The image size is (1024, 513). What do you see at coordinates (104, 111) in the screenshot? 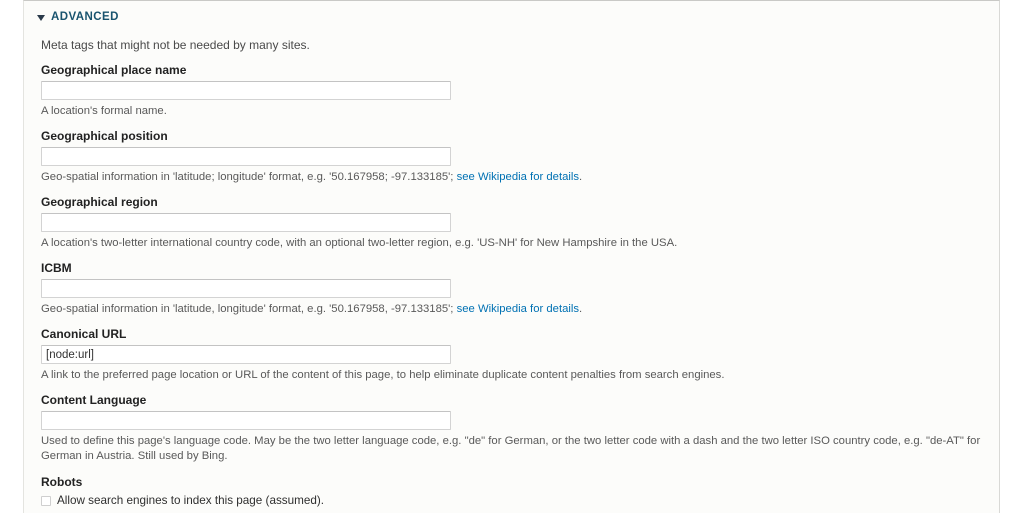
I see `field-description-text: A location's formal name.` at bounding box center [104, 111].